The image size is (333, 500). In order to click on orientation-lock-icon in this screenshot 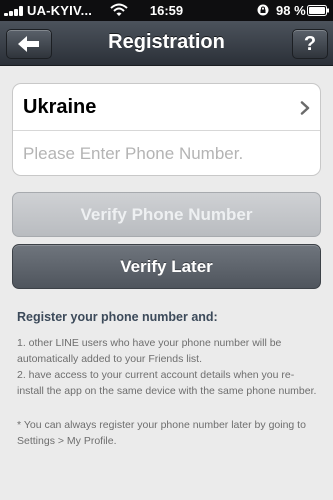, I will do `click(263, 10)`.